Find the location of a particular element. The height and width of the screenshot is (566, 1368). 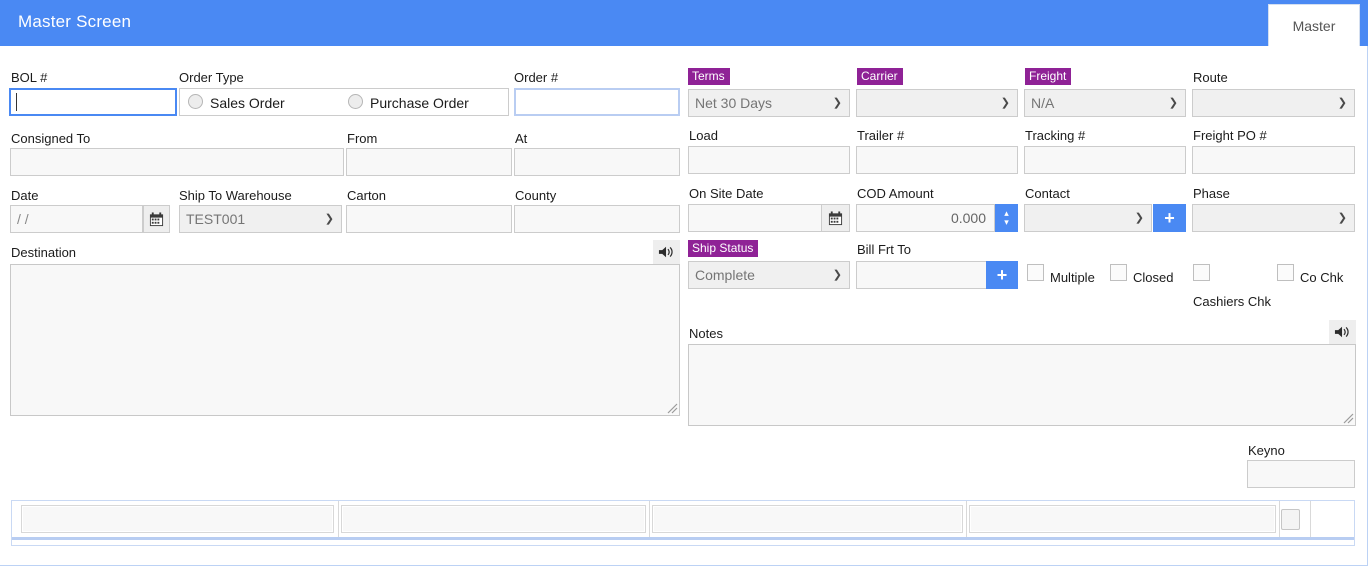

bottom-accent-strip is located at coordinates (683, 538).